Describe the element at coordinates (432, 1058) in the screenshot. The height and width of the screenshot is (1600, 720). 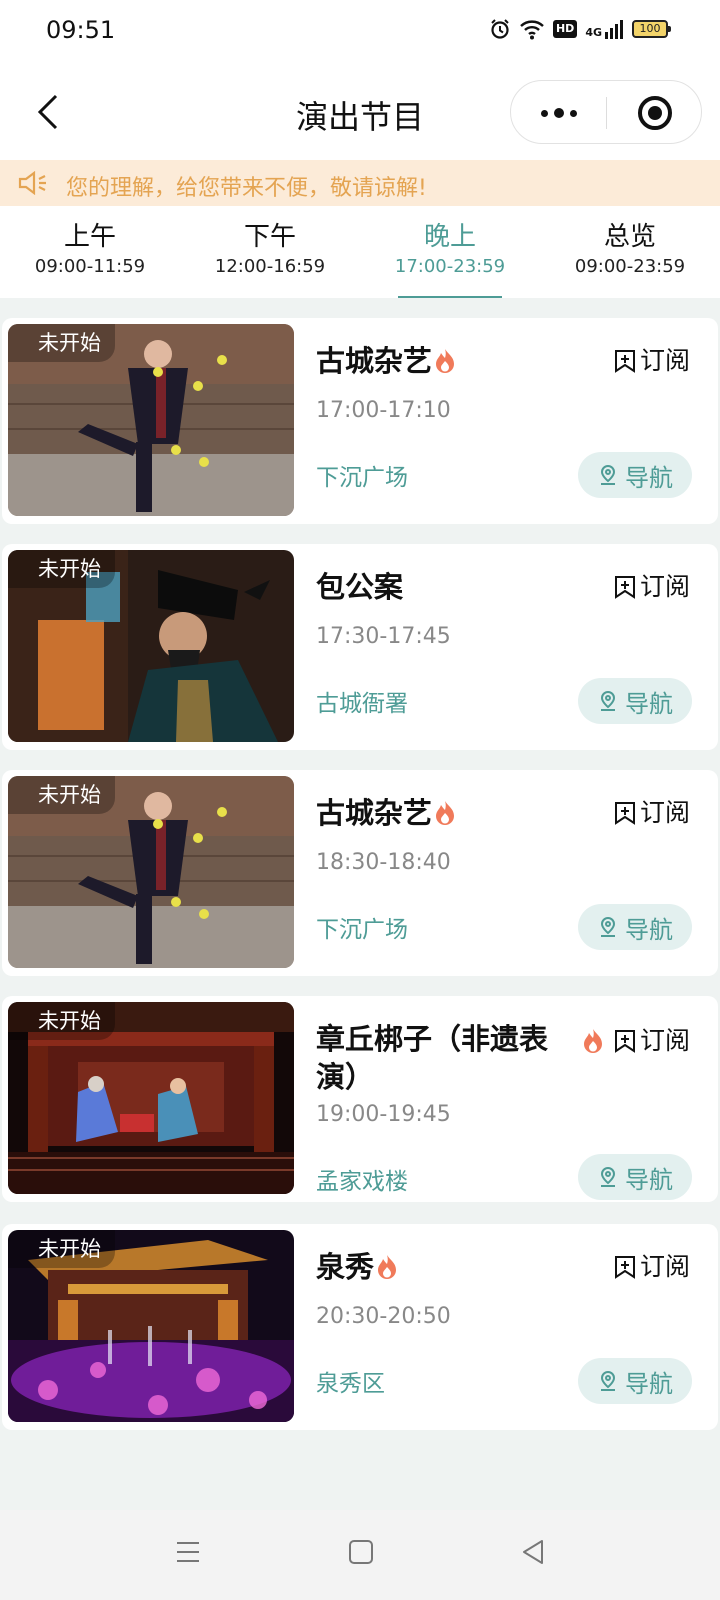
I see `show-title: 章丘梆子（非遗表演）` at that location.